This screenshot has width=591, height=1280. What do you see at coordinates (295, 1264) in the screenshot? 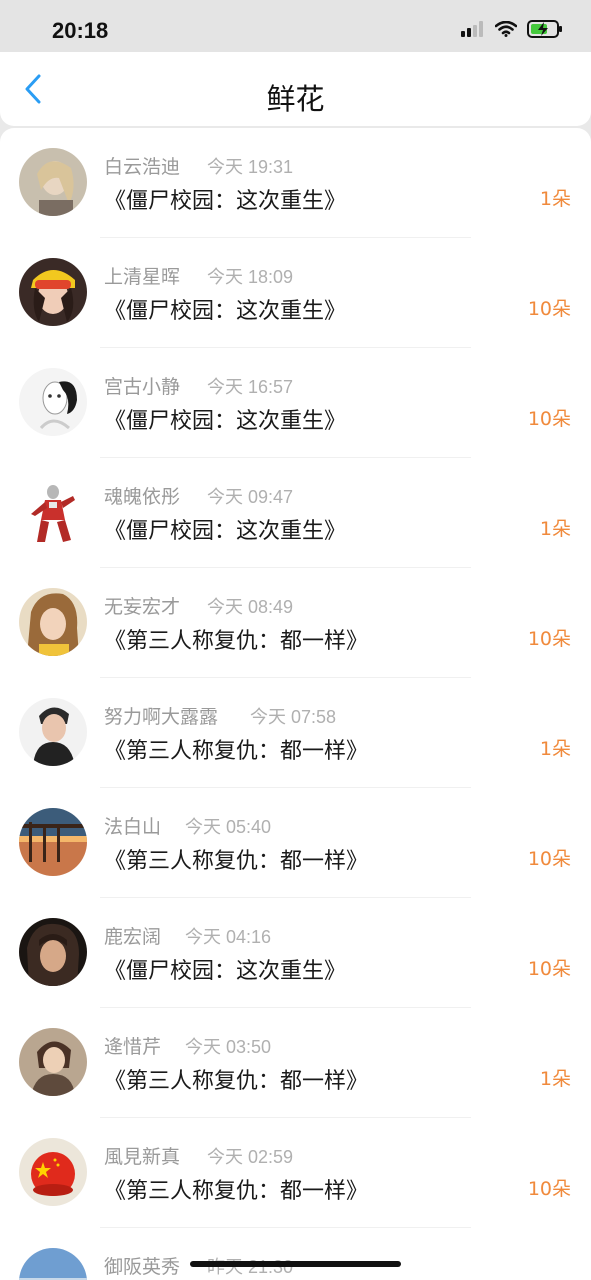
I see `home-indicator` at bounding box center [295, 1264].